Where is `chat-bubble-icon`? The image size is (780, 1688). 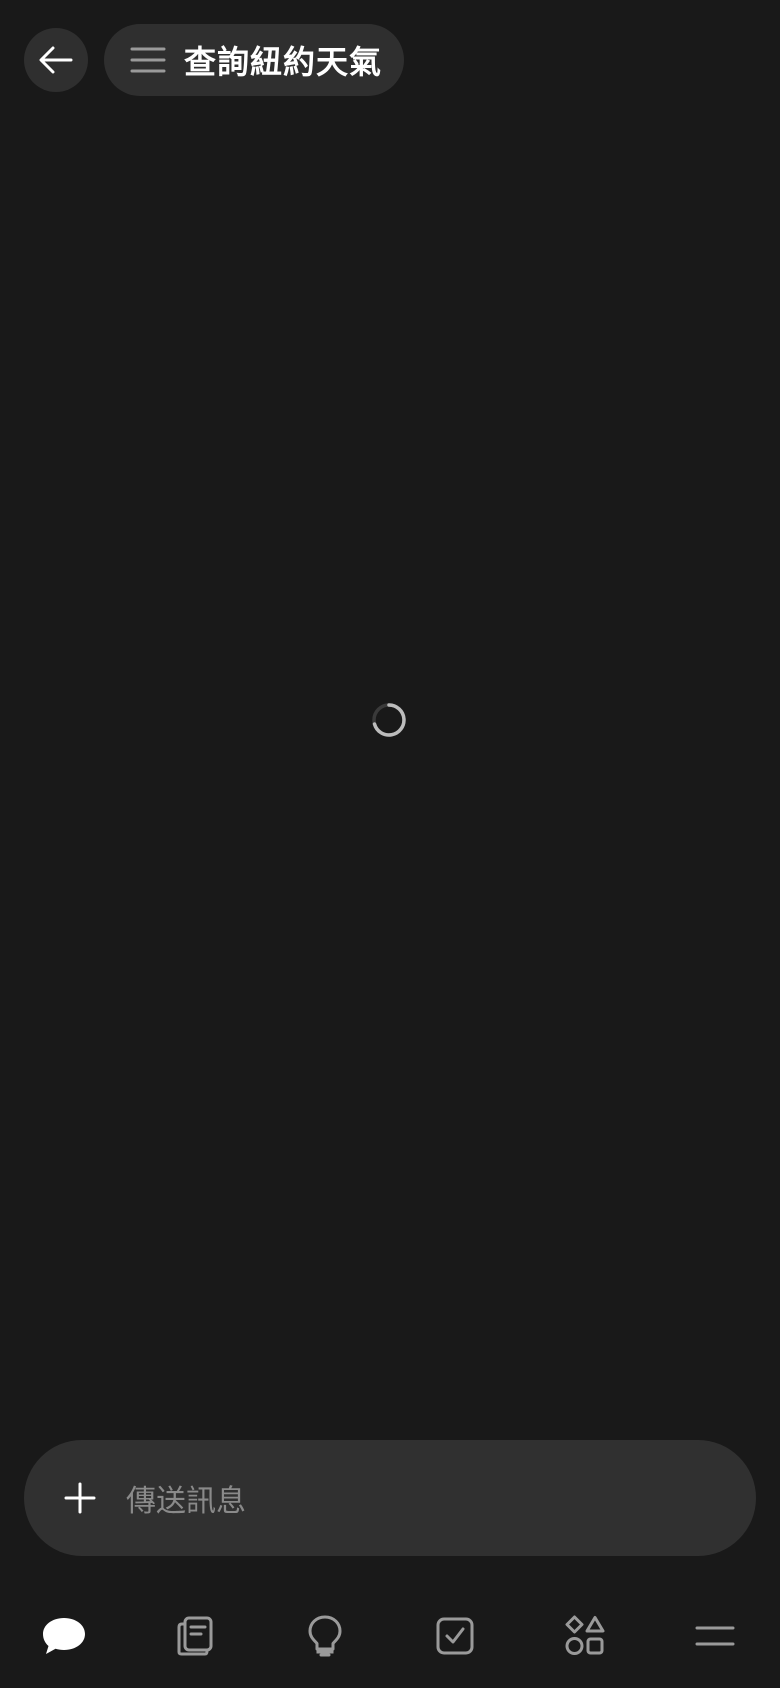
chat-bubble-icon is located at coordinates (64, 1636).